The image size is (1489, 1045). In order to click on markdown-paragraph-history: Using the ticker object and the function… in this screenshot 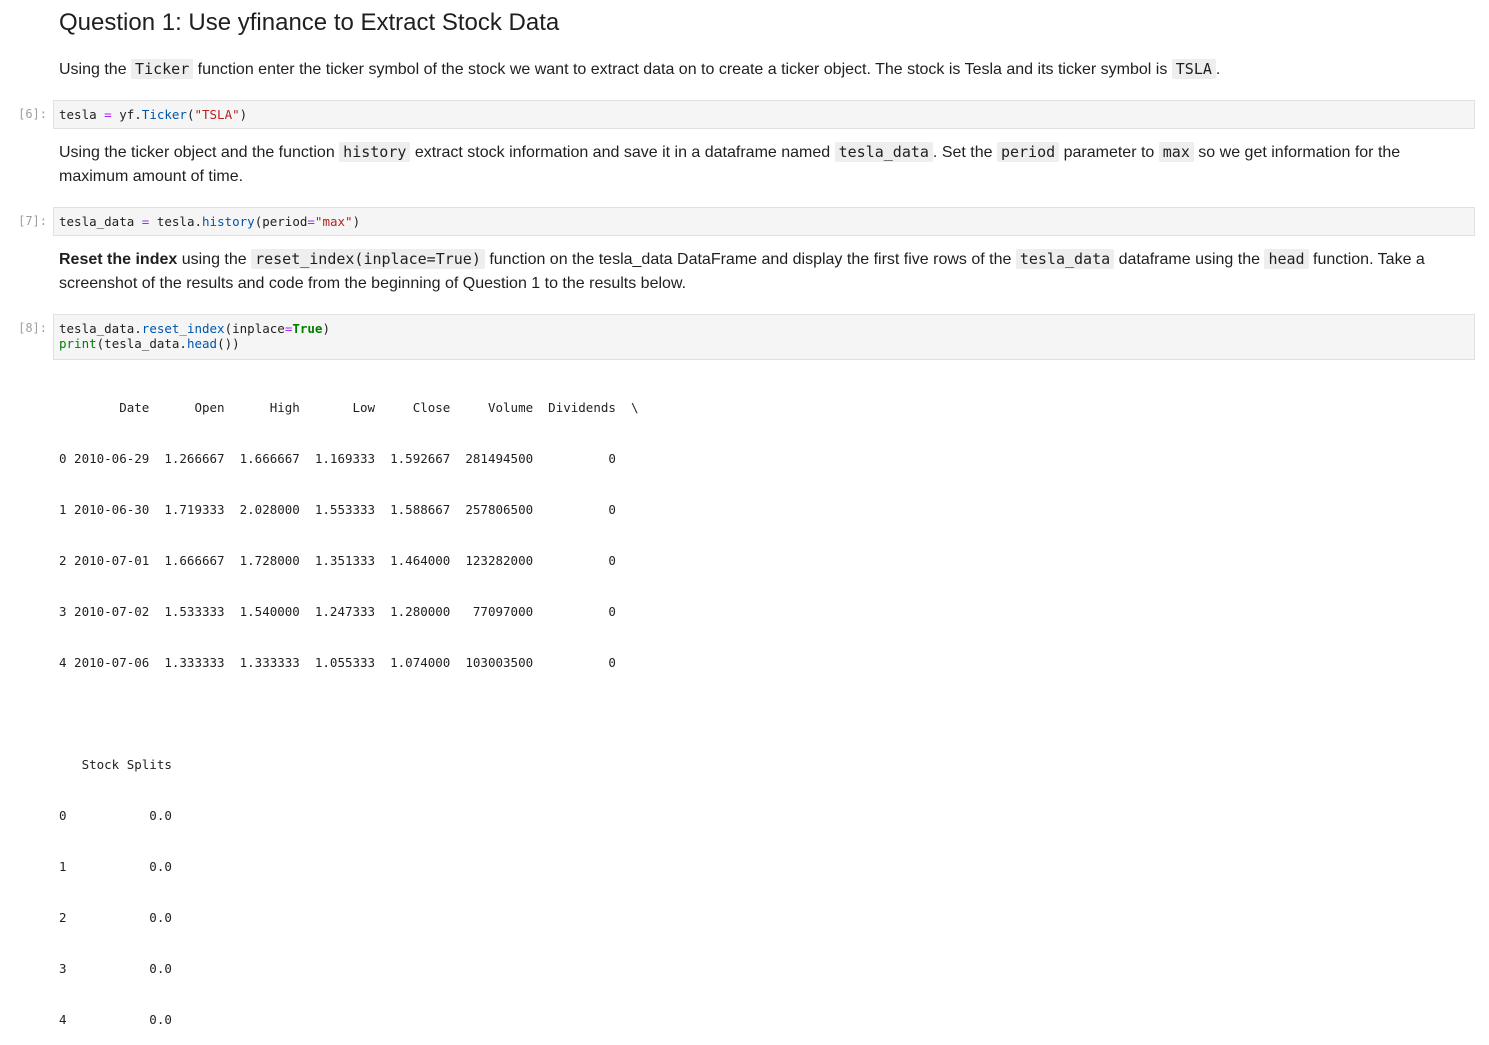, I will do `click(764, 164)`.